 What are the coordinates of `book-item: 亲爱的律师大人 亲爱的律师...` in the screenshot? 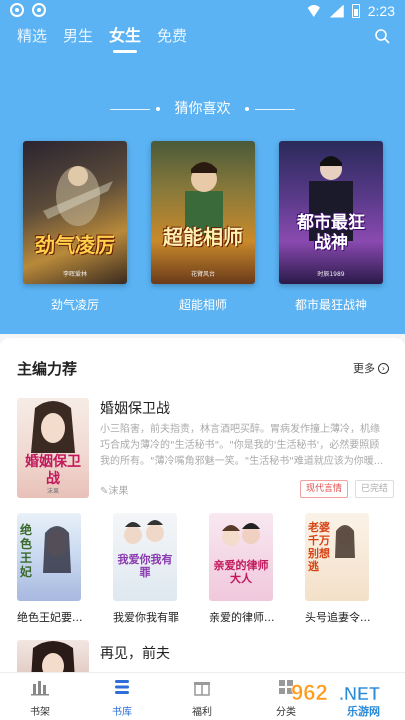 It's located at (242, 569).